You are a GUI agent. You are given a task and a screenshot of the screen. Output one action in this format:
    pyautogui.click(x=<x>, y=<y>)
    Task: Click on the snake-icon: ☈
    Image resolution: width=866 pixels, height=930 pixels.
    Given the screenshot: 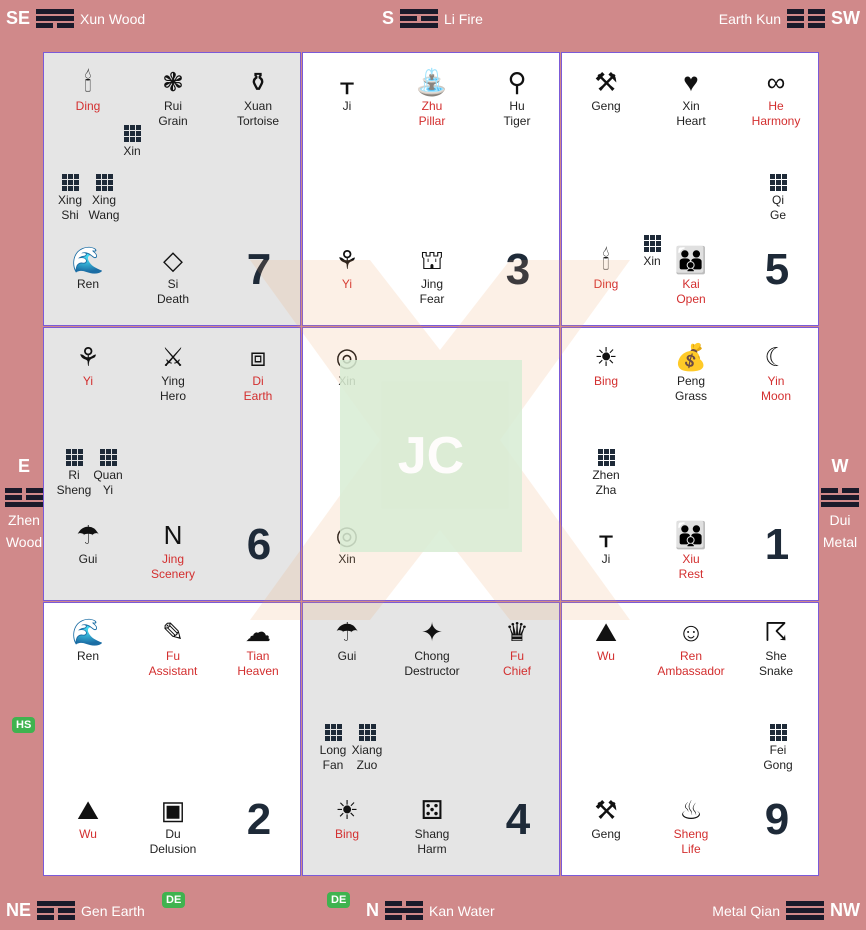 What is the action you would take?
    pyautogui.click(x=776, y=631)
    